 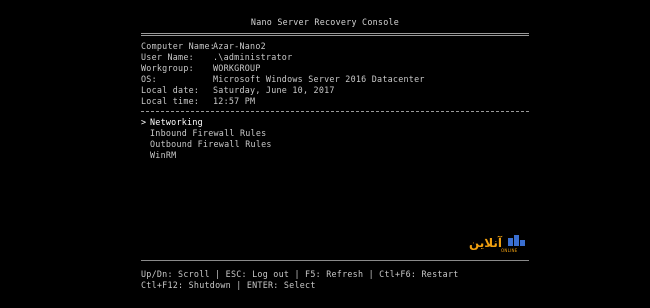 I want to click on footer-divider, so click(x=335, y=260).